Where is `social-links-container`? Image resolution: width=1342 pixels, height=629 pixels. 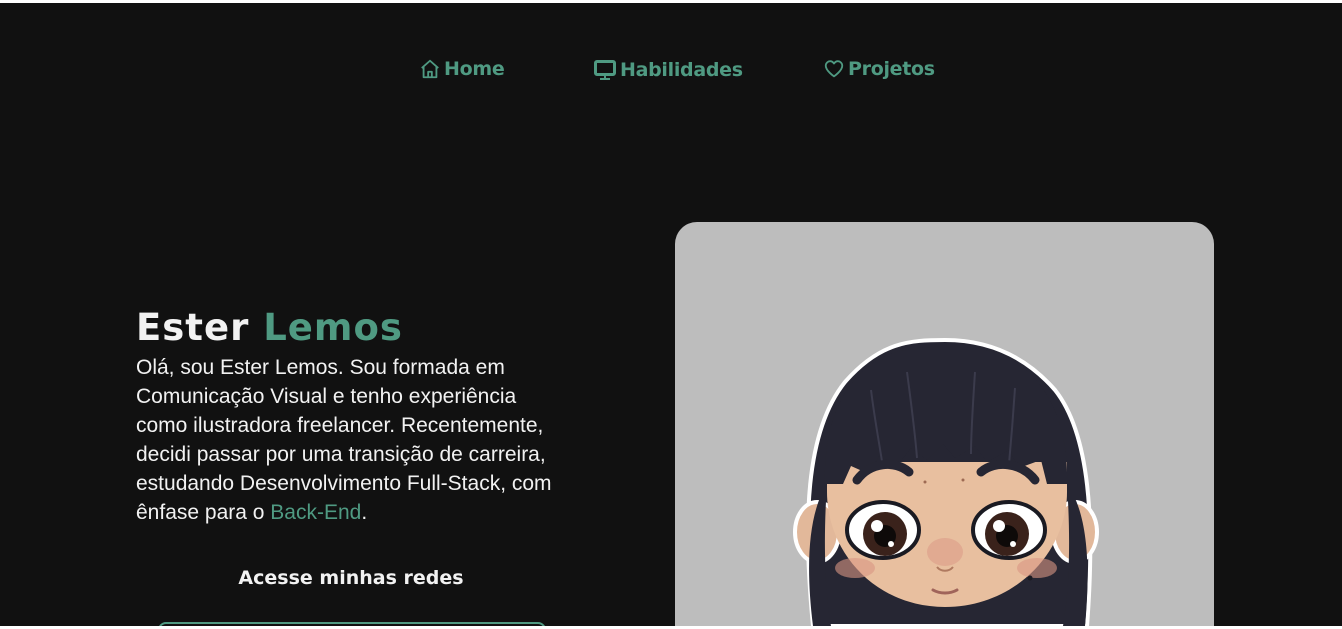 social-links-container is located at coordinates (352, 624).